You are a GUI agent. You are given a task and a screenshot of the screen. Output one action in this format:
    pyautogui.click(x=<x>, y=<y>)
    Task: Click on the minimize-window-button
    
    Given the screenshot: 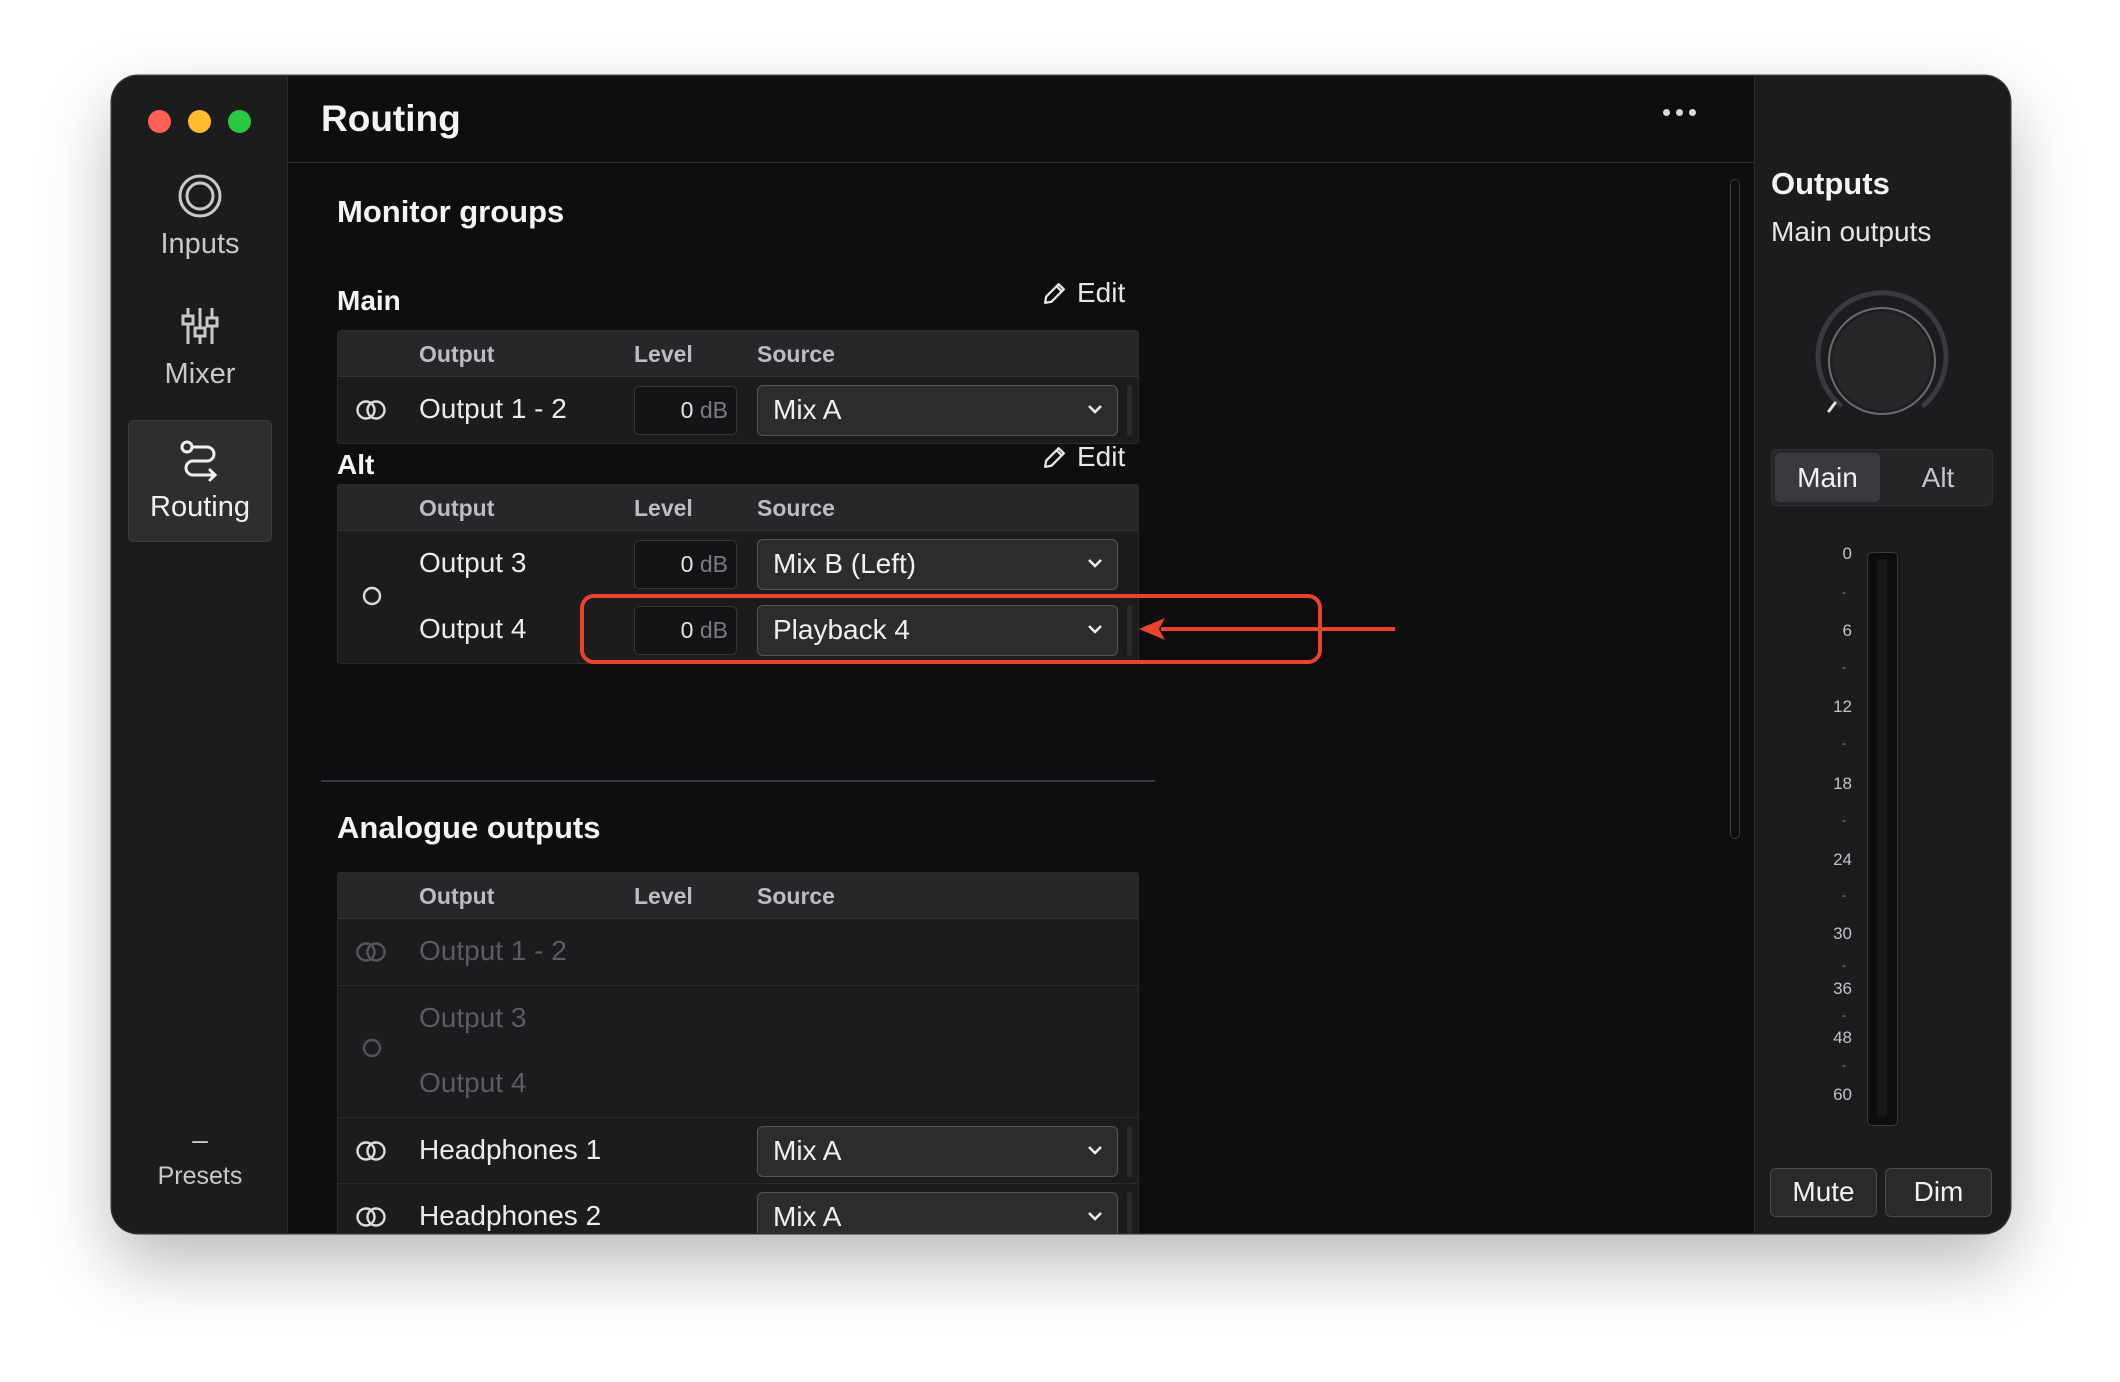 What is the action you would take?
    pyautogui.click(x=199, y=121)
    